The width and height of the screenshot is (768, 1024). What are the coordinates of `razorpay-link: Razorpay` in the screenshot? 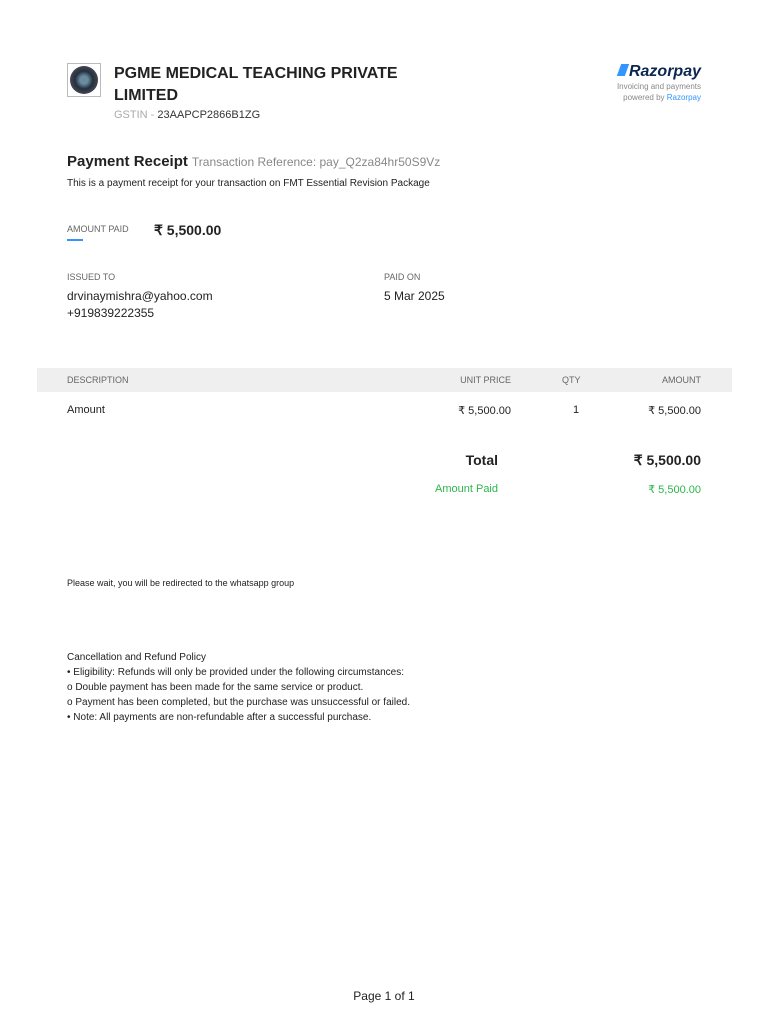 It's located at (684, 97).